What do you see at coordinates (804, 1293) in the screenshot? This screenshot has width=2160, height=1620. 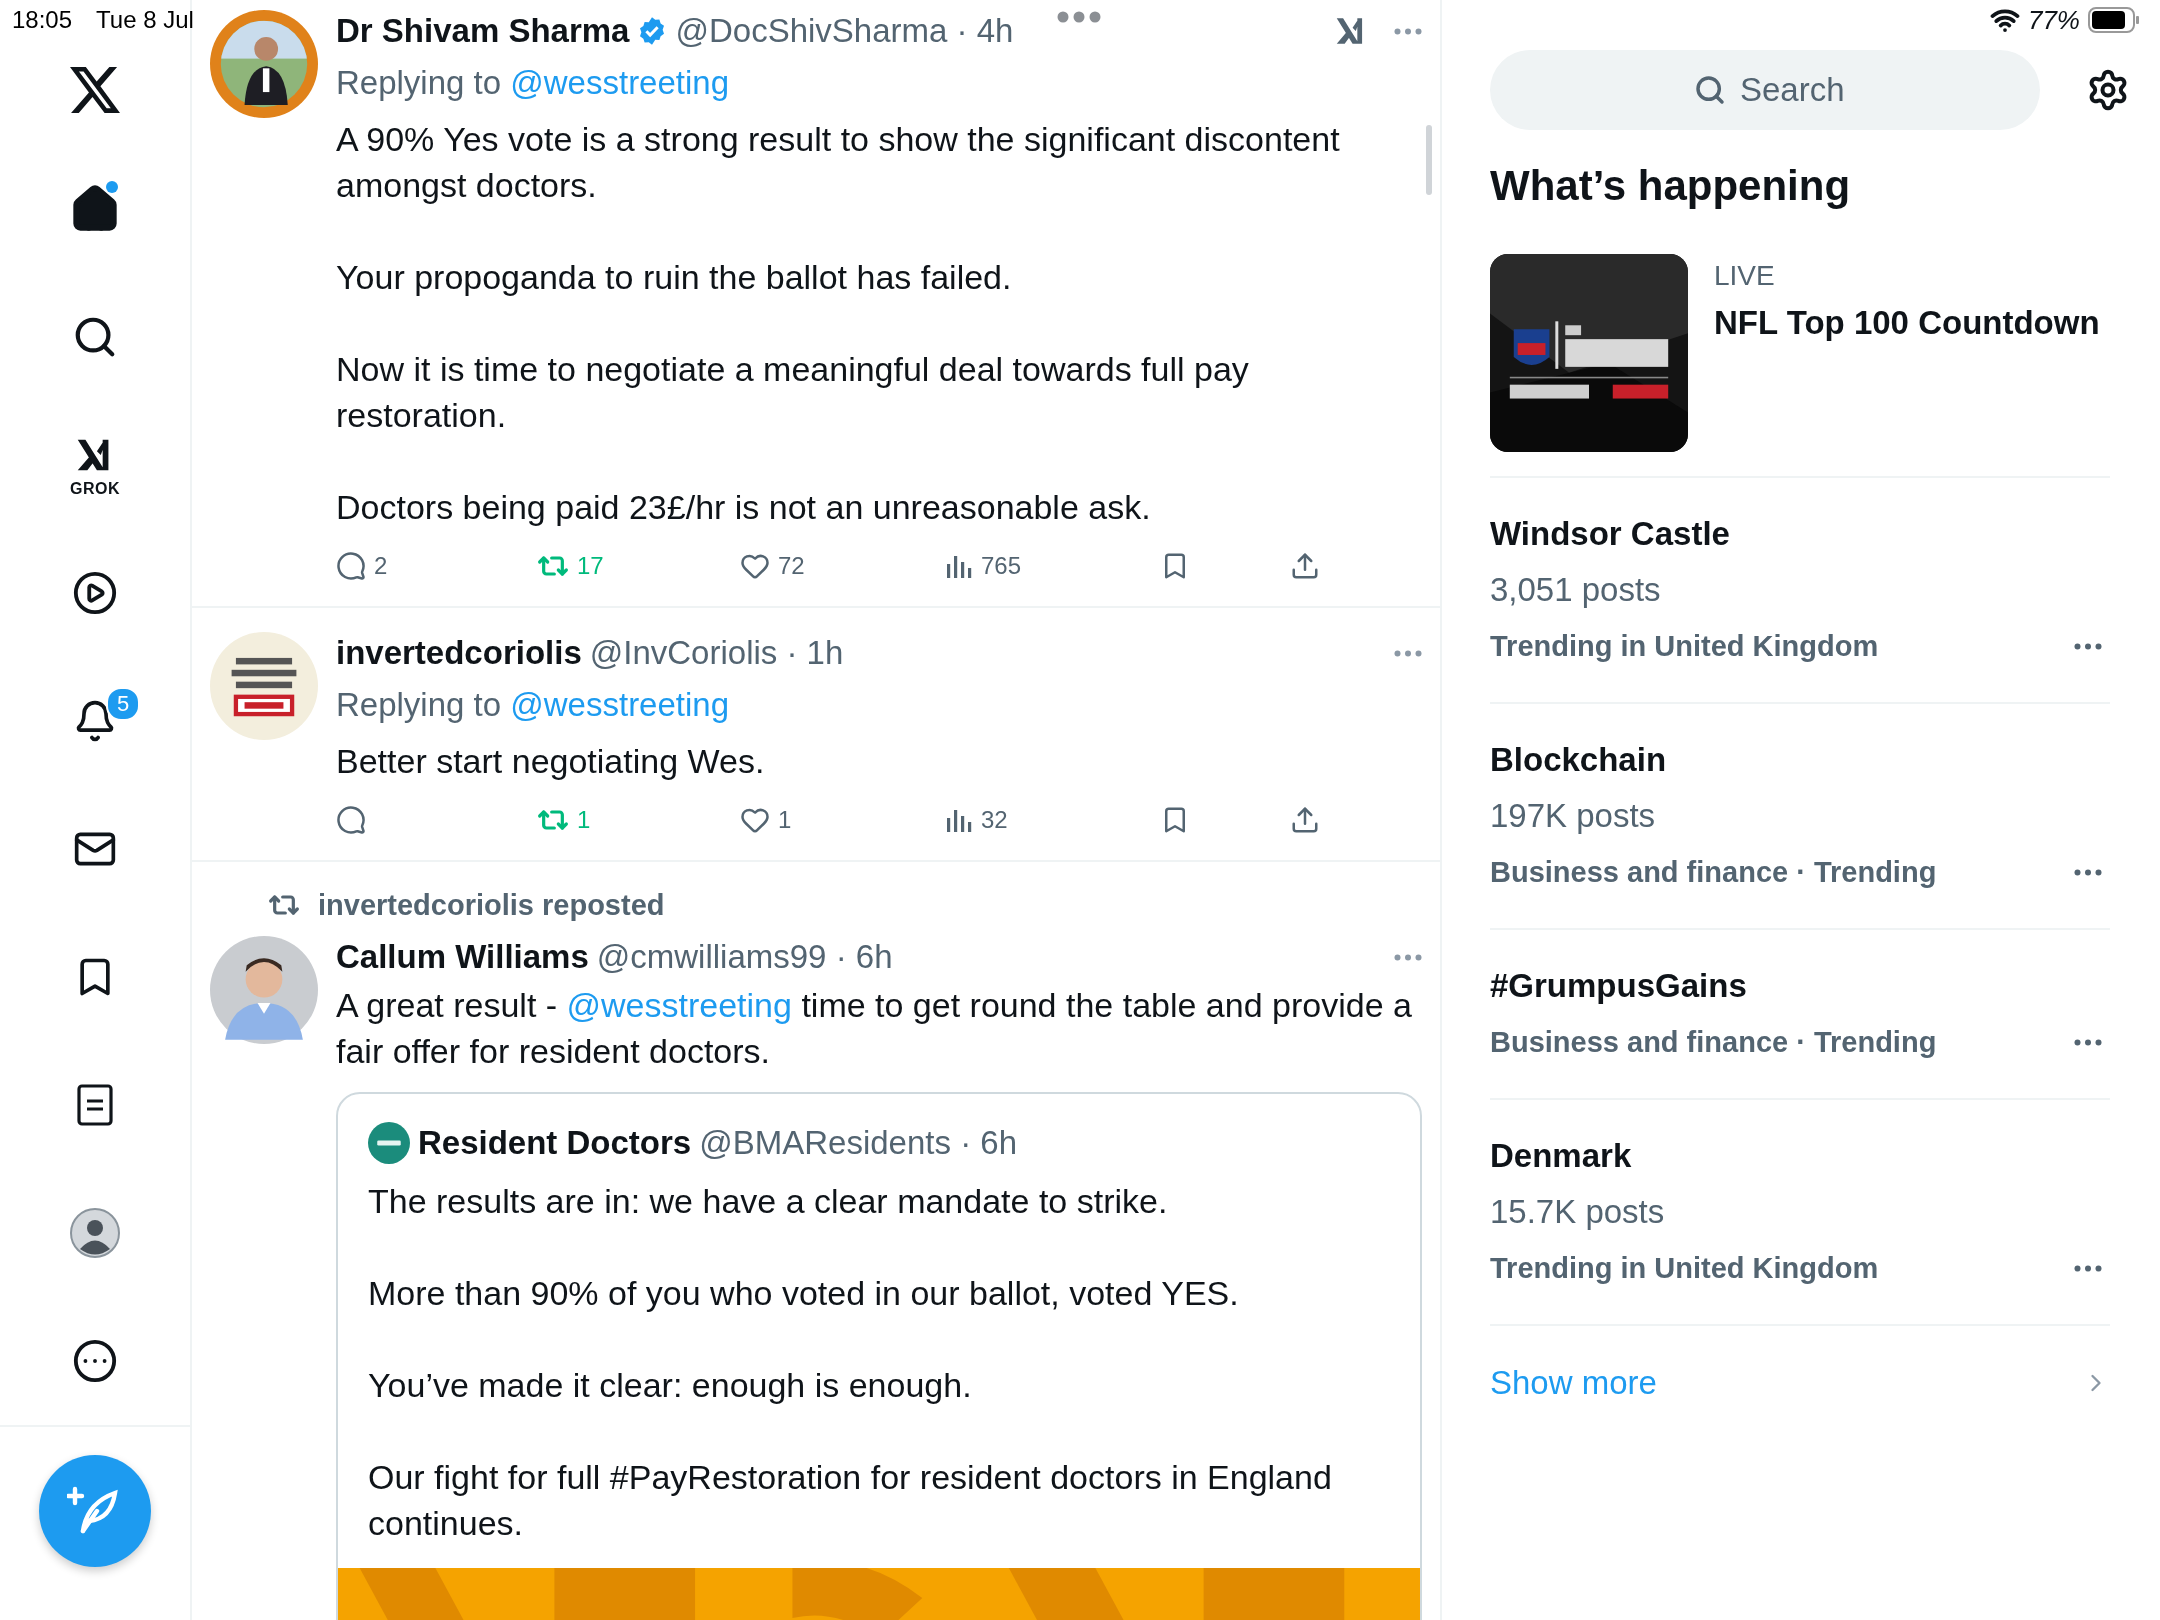 I see `post-text: More than 90% of you who voted in our ballot, voted YES.` at bounding box center [804, 1293].